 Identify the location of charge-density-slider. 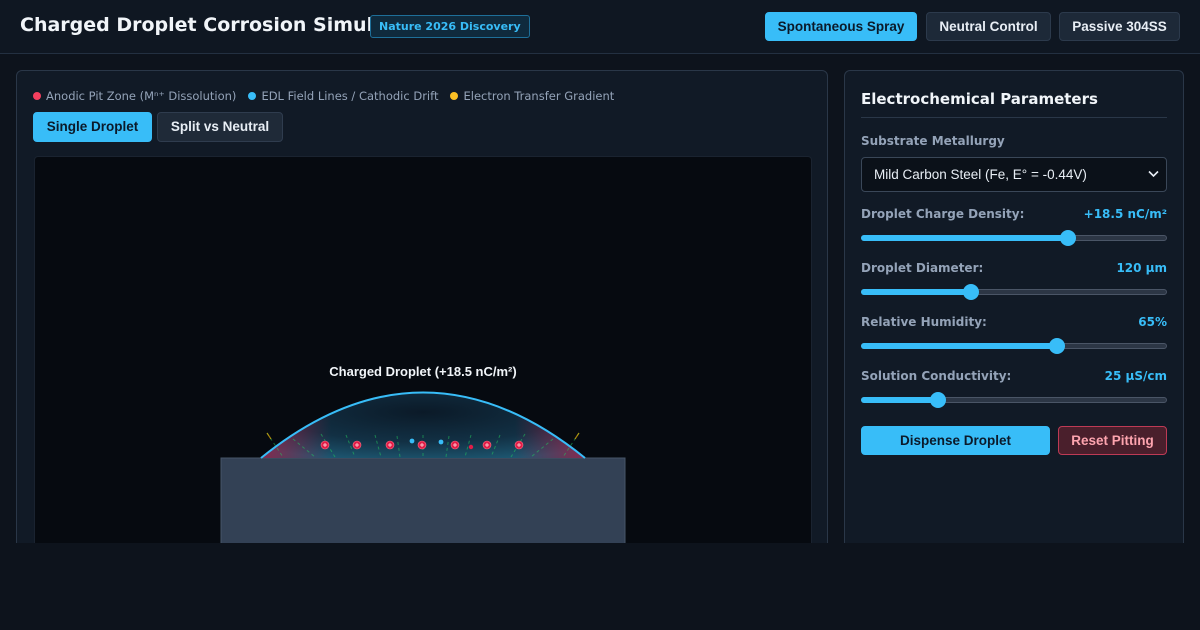
(1014, 238).